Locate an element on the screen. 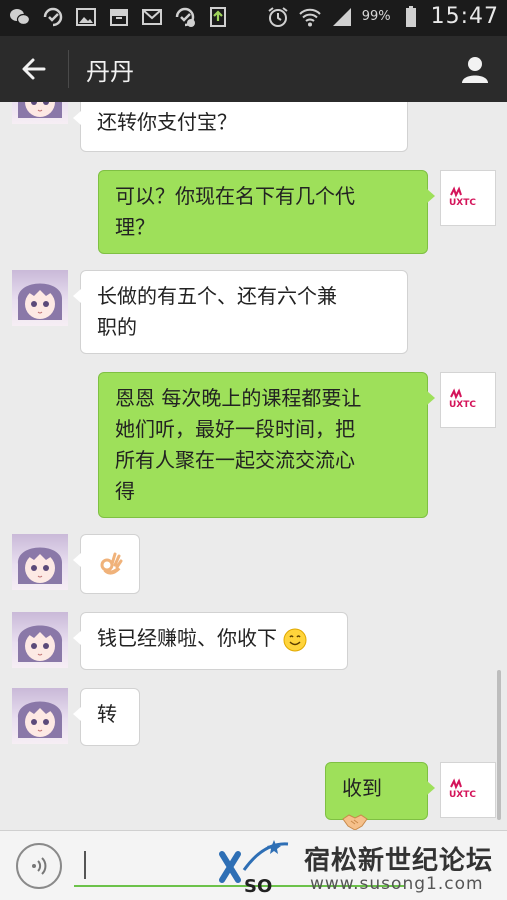  forum-logo-text: SO is located at coordinates (258, 886).